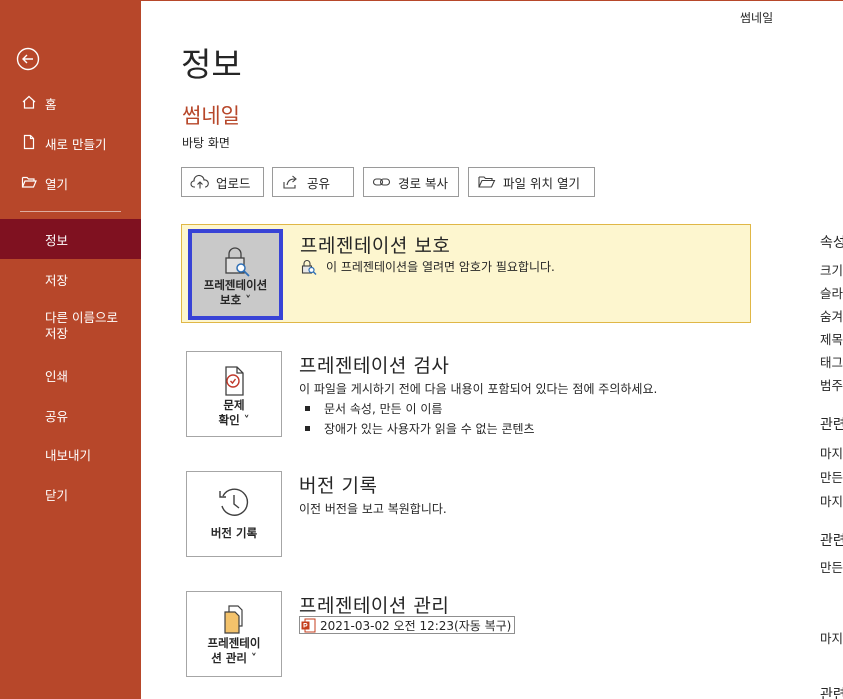 The width and height of the screenshot is (843, 699). I want to click on protect-label-line2: 보호 ˅, so click(235, 300).